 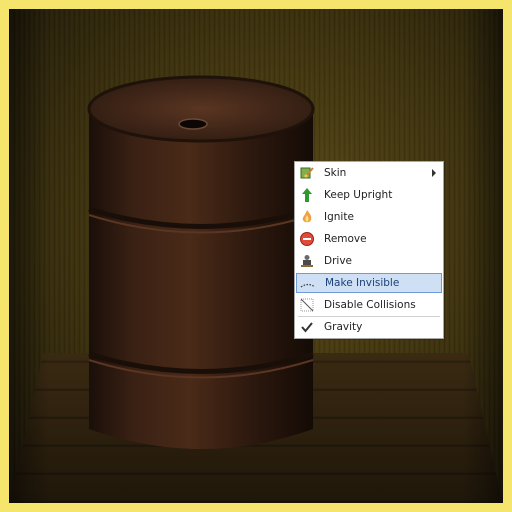 I want to click on menu-item-drive: Drive, so click(x=369, y=261).